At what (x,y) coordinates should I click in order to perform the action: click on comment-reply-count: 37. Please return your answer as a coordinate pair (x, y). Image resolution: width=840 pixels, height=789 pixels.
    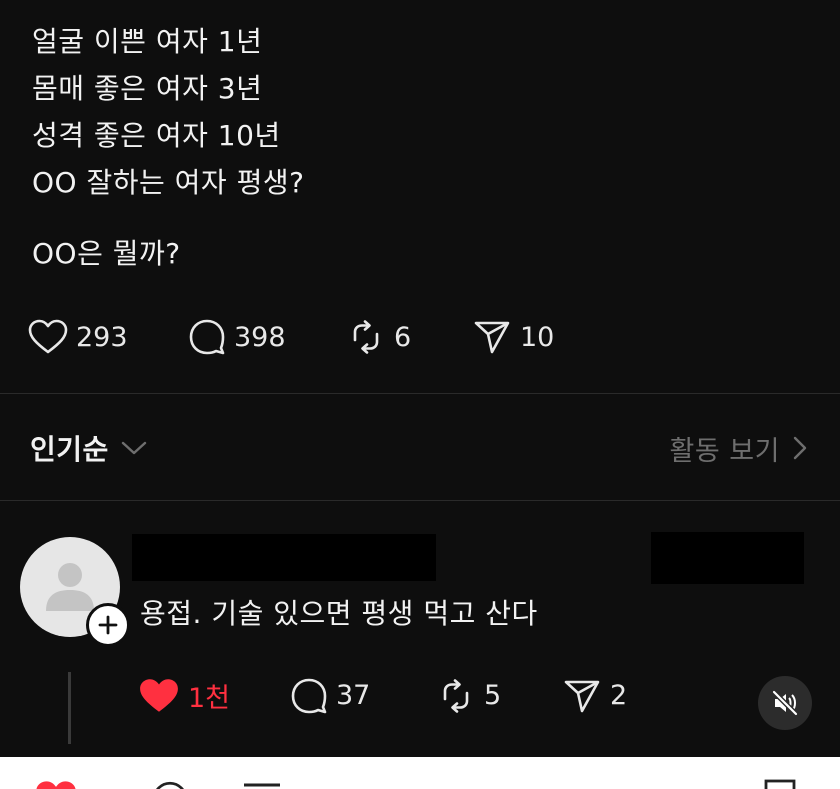
    Looking at the image, I should click on (353, 695).